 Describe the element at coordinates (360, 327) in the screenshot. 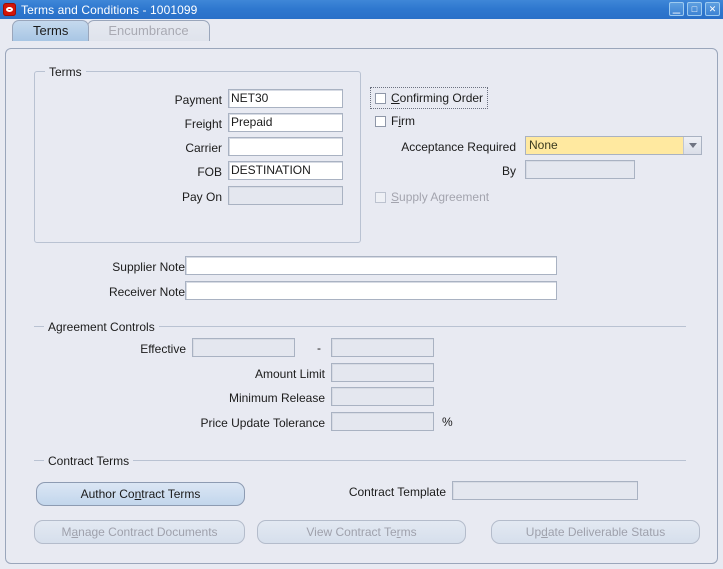

I see `agreement-controls-group: Agreement Controls` at that location.